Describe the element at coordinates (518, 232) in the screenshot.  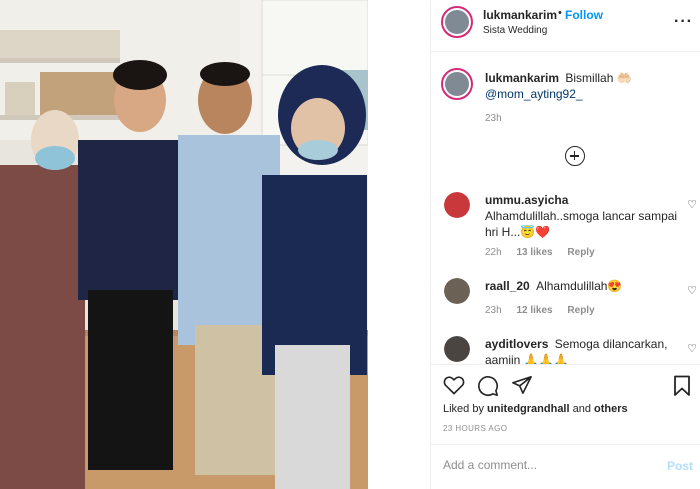
I see `comment-text-cont: hri H...😇❤️` at that location.